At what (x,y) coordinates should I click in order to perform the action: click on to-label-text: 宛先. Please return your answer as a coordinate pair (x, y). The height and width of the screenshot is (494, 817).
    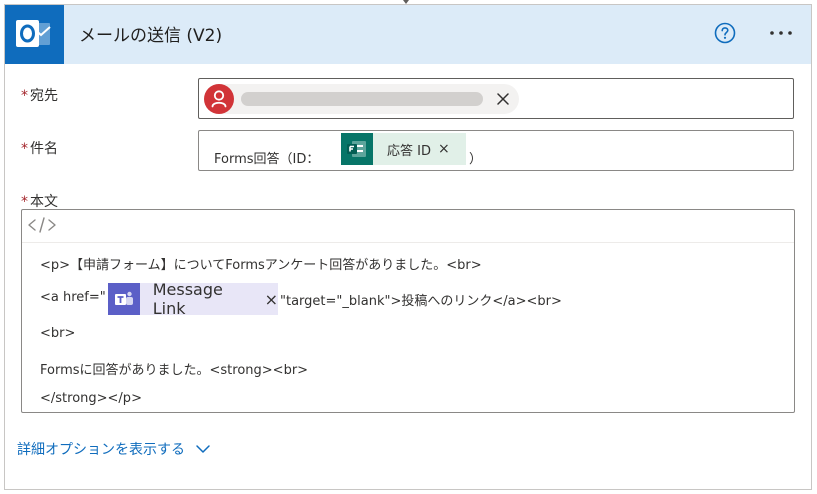
    Looking at the image, I should click on (44, 96).